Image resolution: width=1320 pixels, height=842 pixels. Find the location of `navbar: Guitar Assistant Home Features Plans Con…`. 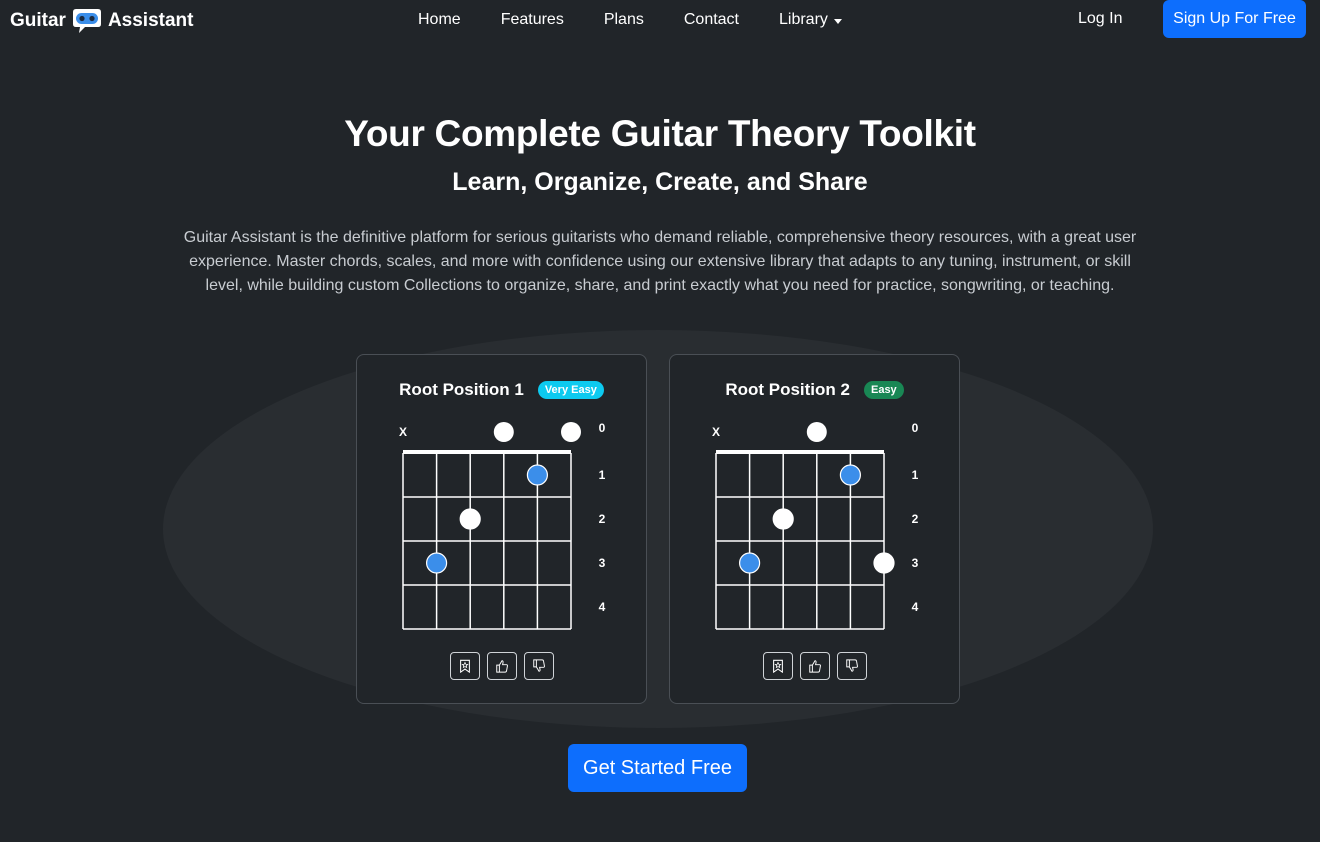

navbar: Guitar Assistant Home Features Plans Con… is located at coordinates (660, 20).